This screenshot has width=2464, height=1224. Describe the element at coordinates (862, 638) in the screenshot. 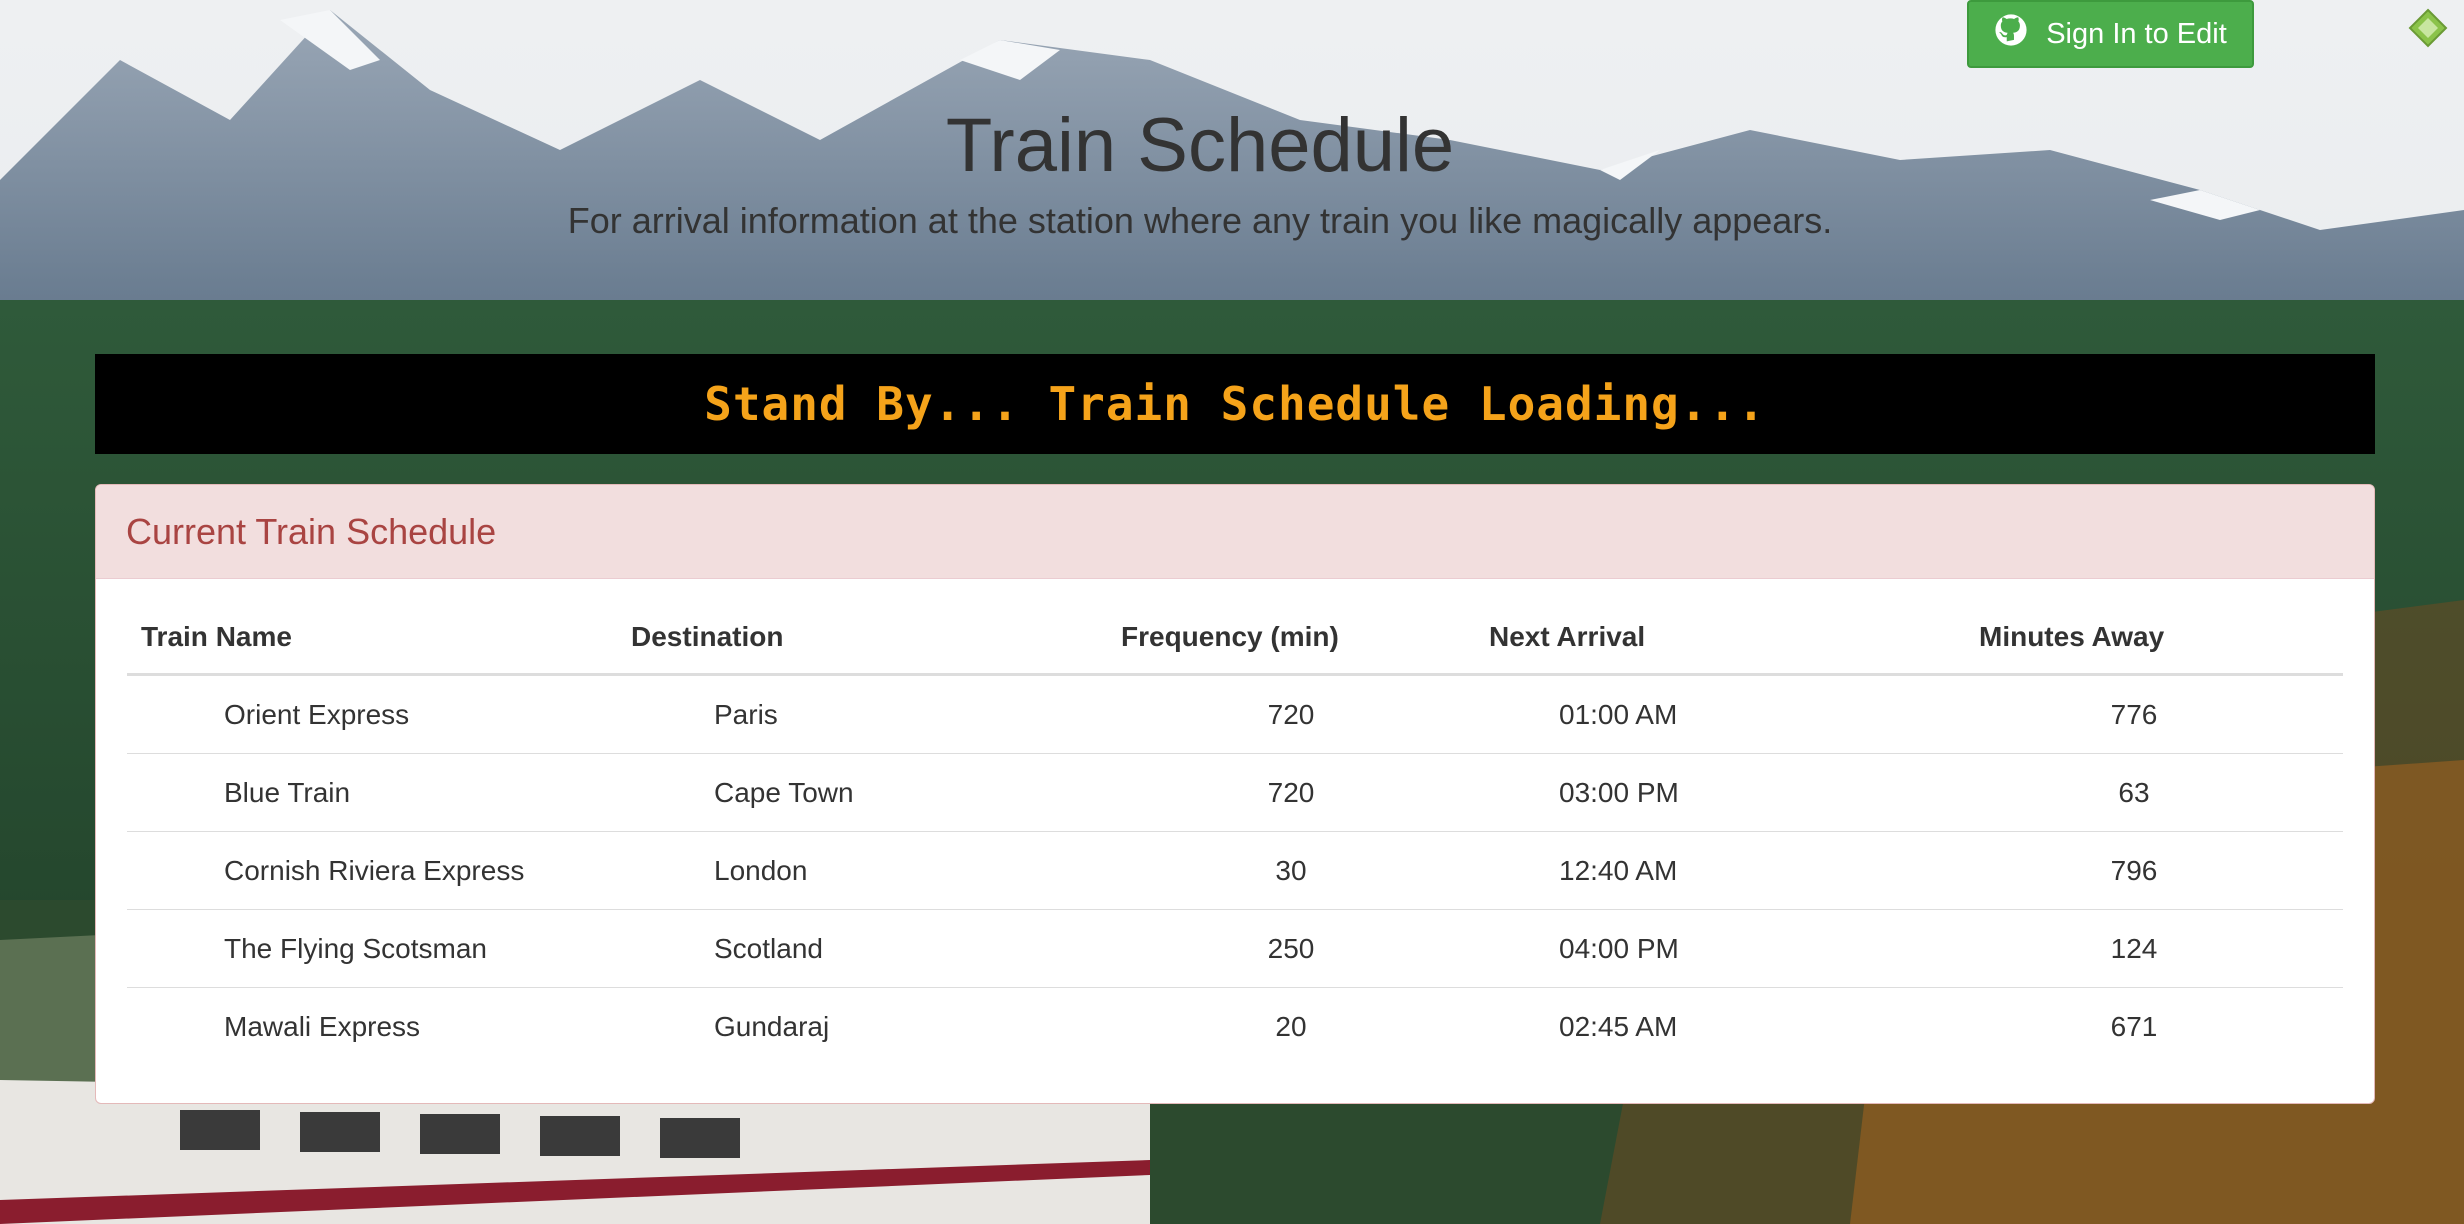

I see `column-header-destination: Destination` at that location.